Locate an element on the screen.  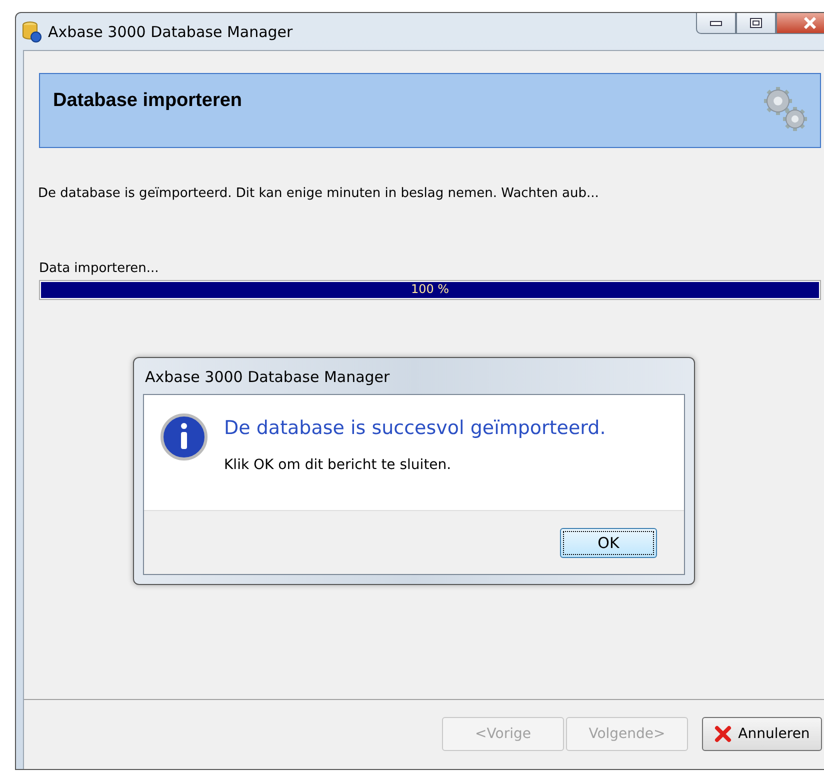
minimize-icon is located at coordinates (716, 23).